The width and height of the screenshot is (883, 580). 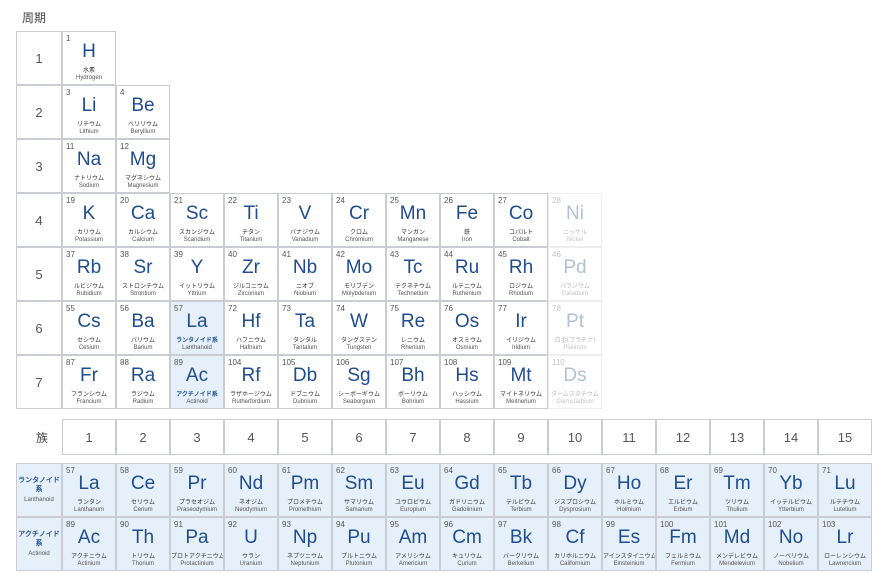 What do you see at coordinates (467, 328) in the screenshot?
I see `element-cell-os: 76 Os オスミウム Osmium` at bounding box center [467, 328].